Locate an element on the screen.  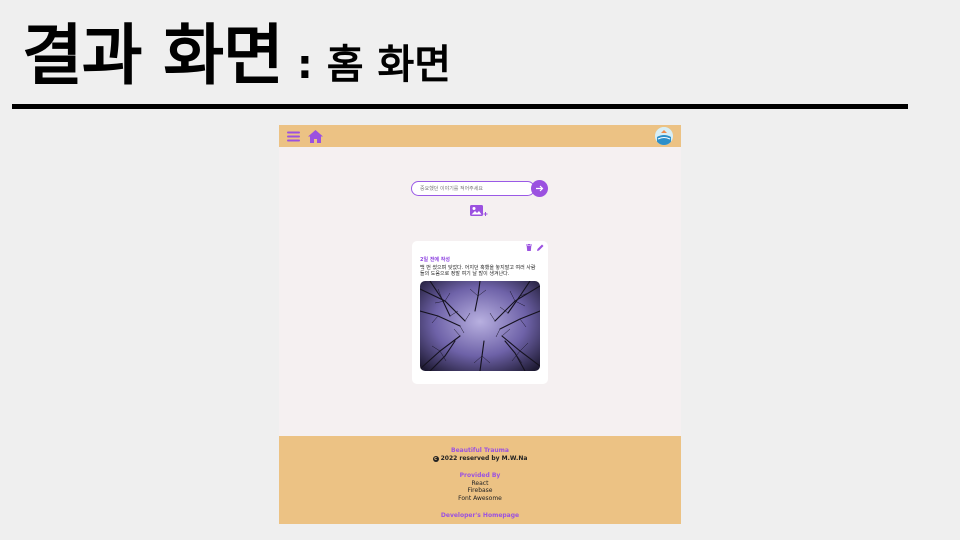
footer-provided-by: Provided By is located at coordinates (480, 476).